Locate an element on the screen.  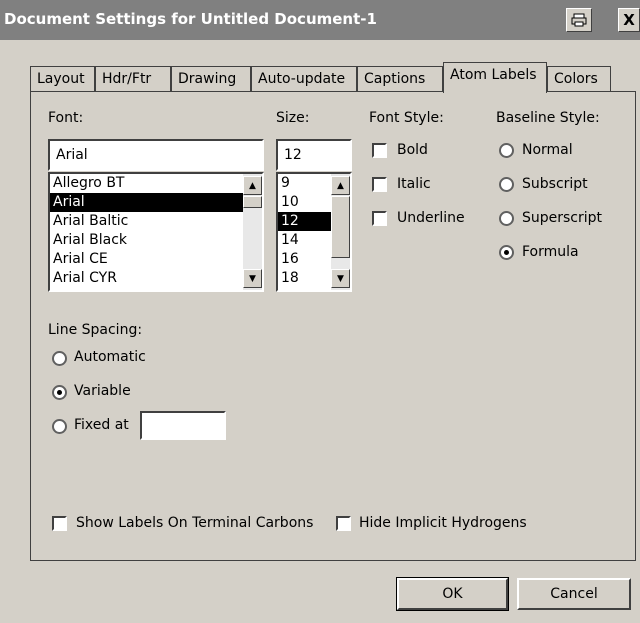
size-label: Size: is located at coordinates (293, 118).